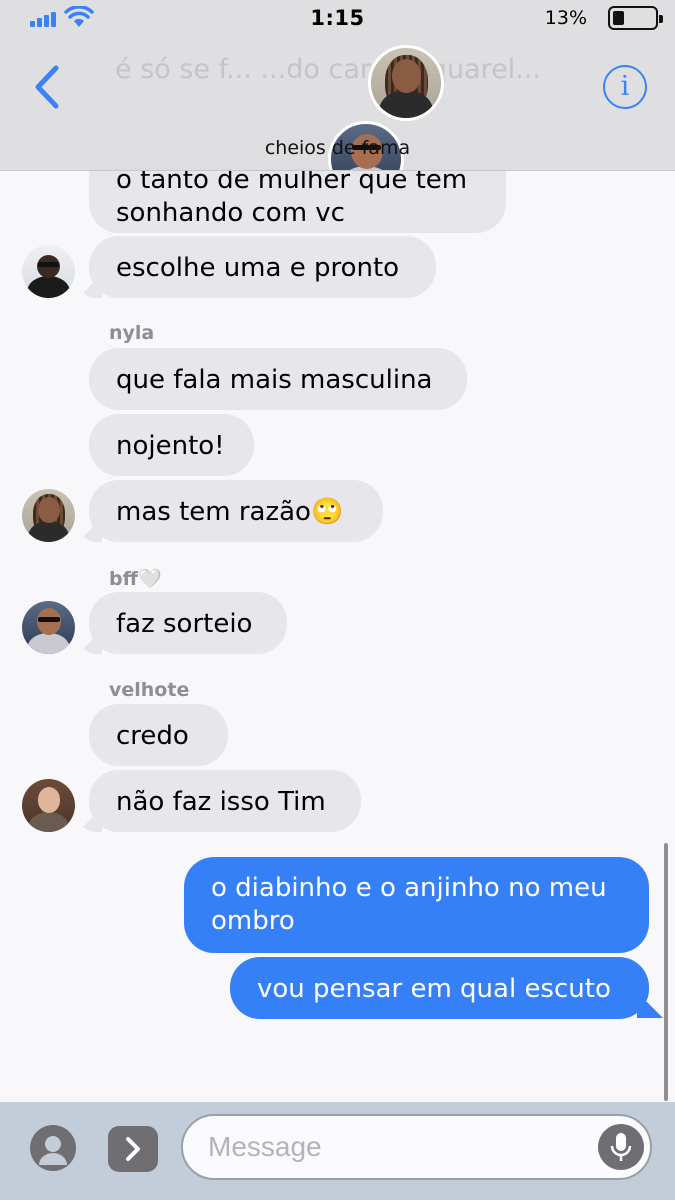 The image size is (675, 1200). I want to click on group-avatars, so click(339, 107).